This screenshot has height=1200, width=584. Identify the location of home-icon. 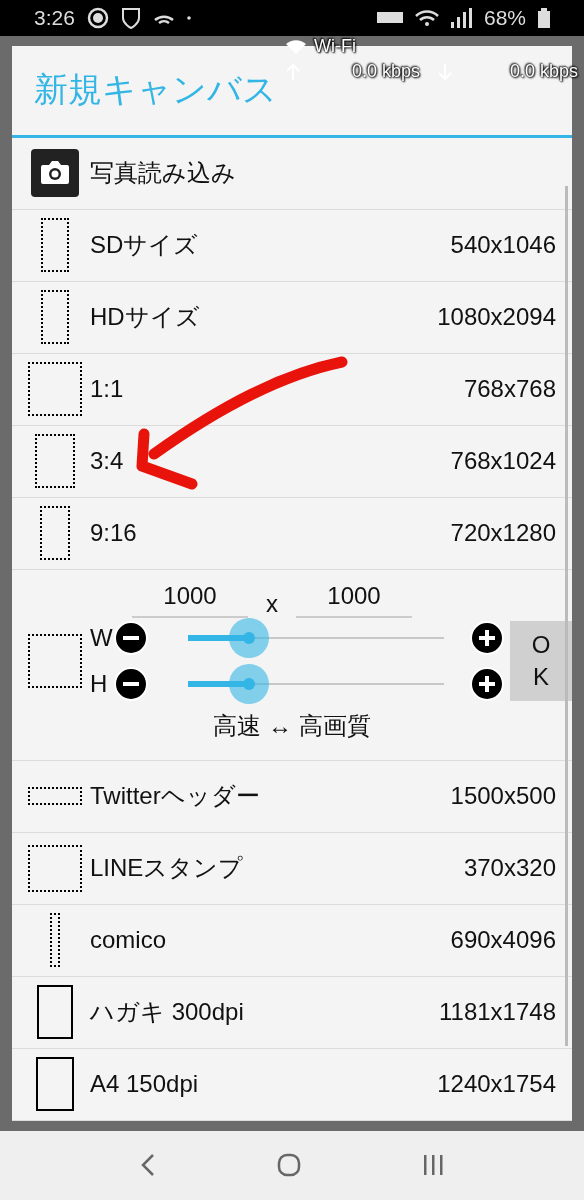
(289, 1165).